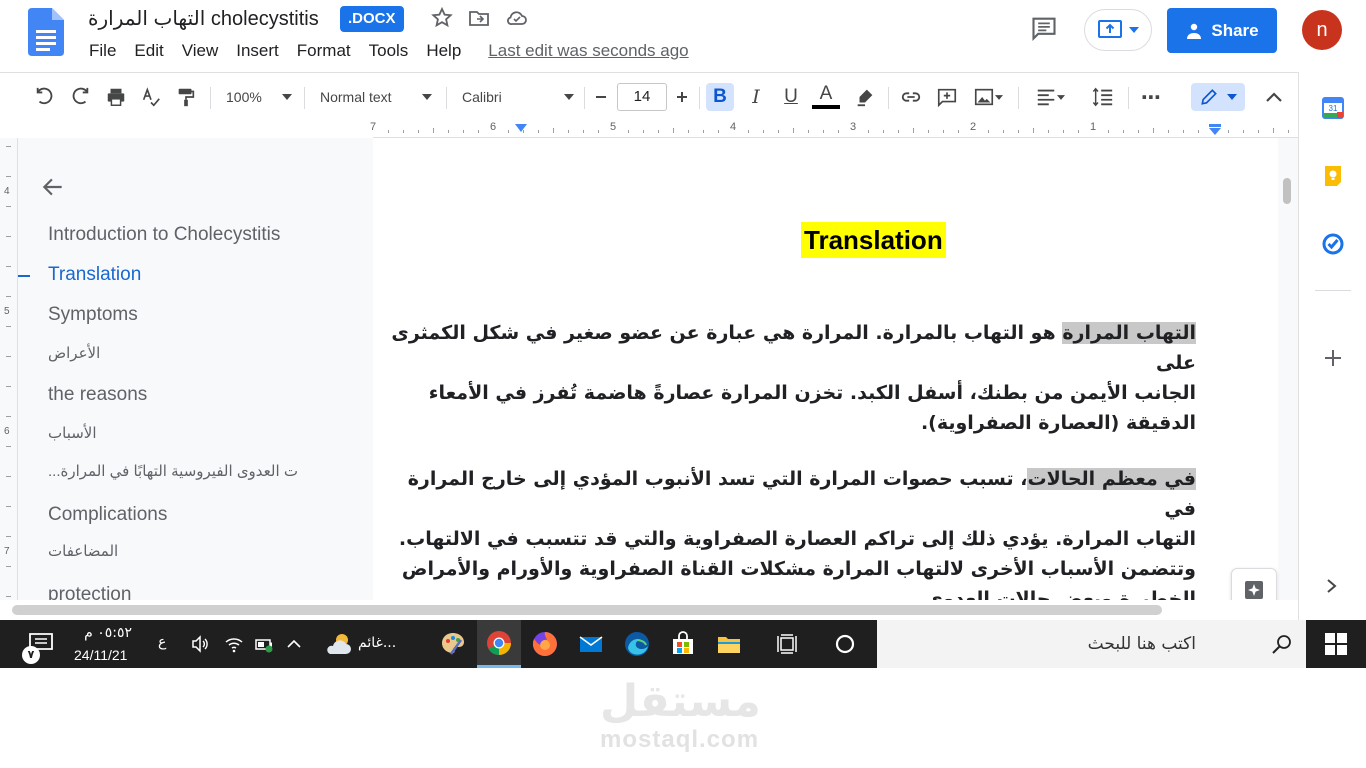  Describe the element at coordinates (100, 655) in the screenshot. I see `clock-date: 24/11/21` at that location.